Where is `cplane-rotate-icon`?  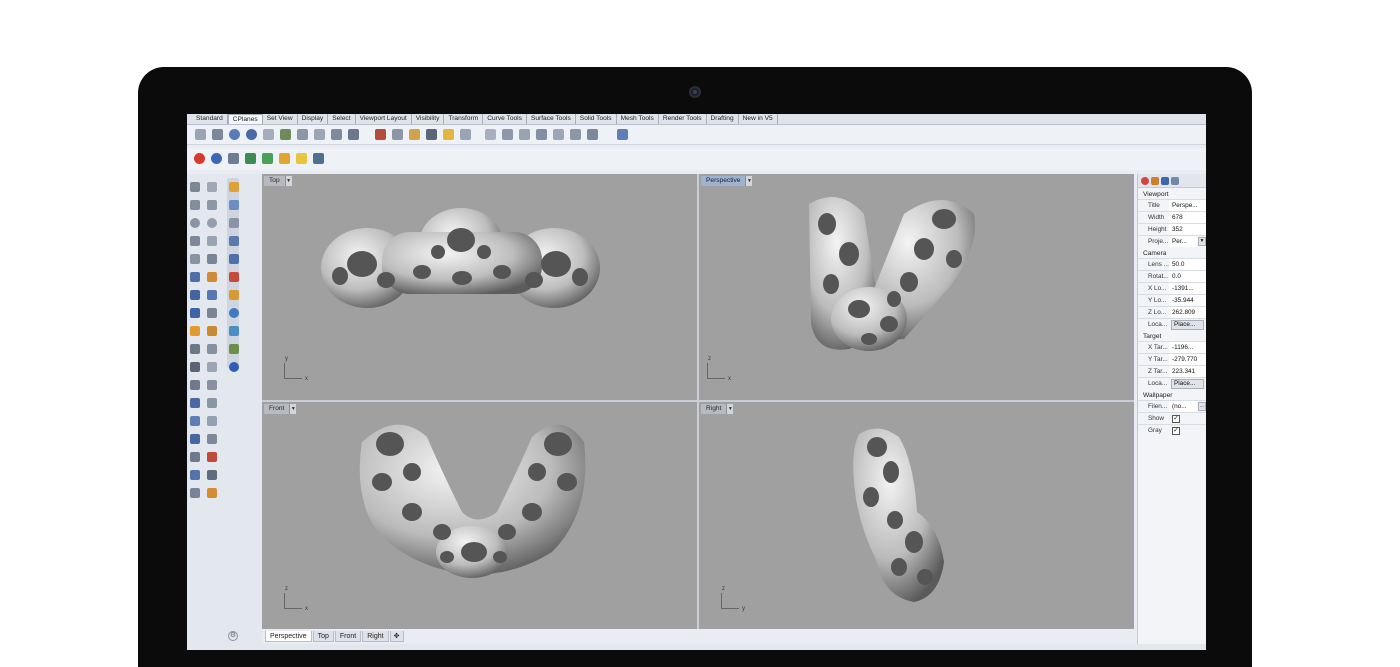 cplane-rotate-icon is located at coordinates (319, 134).